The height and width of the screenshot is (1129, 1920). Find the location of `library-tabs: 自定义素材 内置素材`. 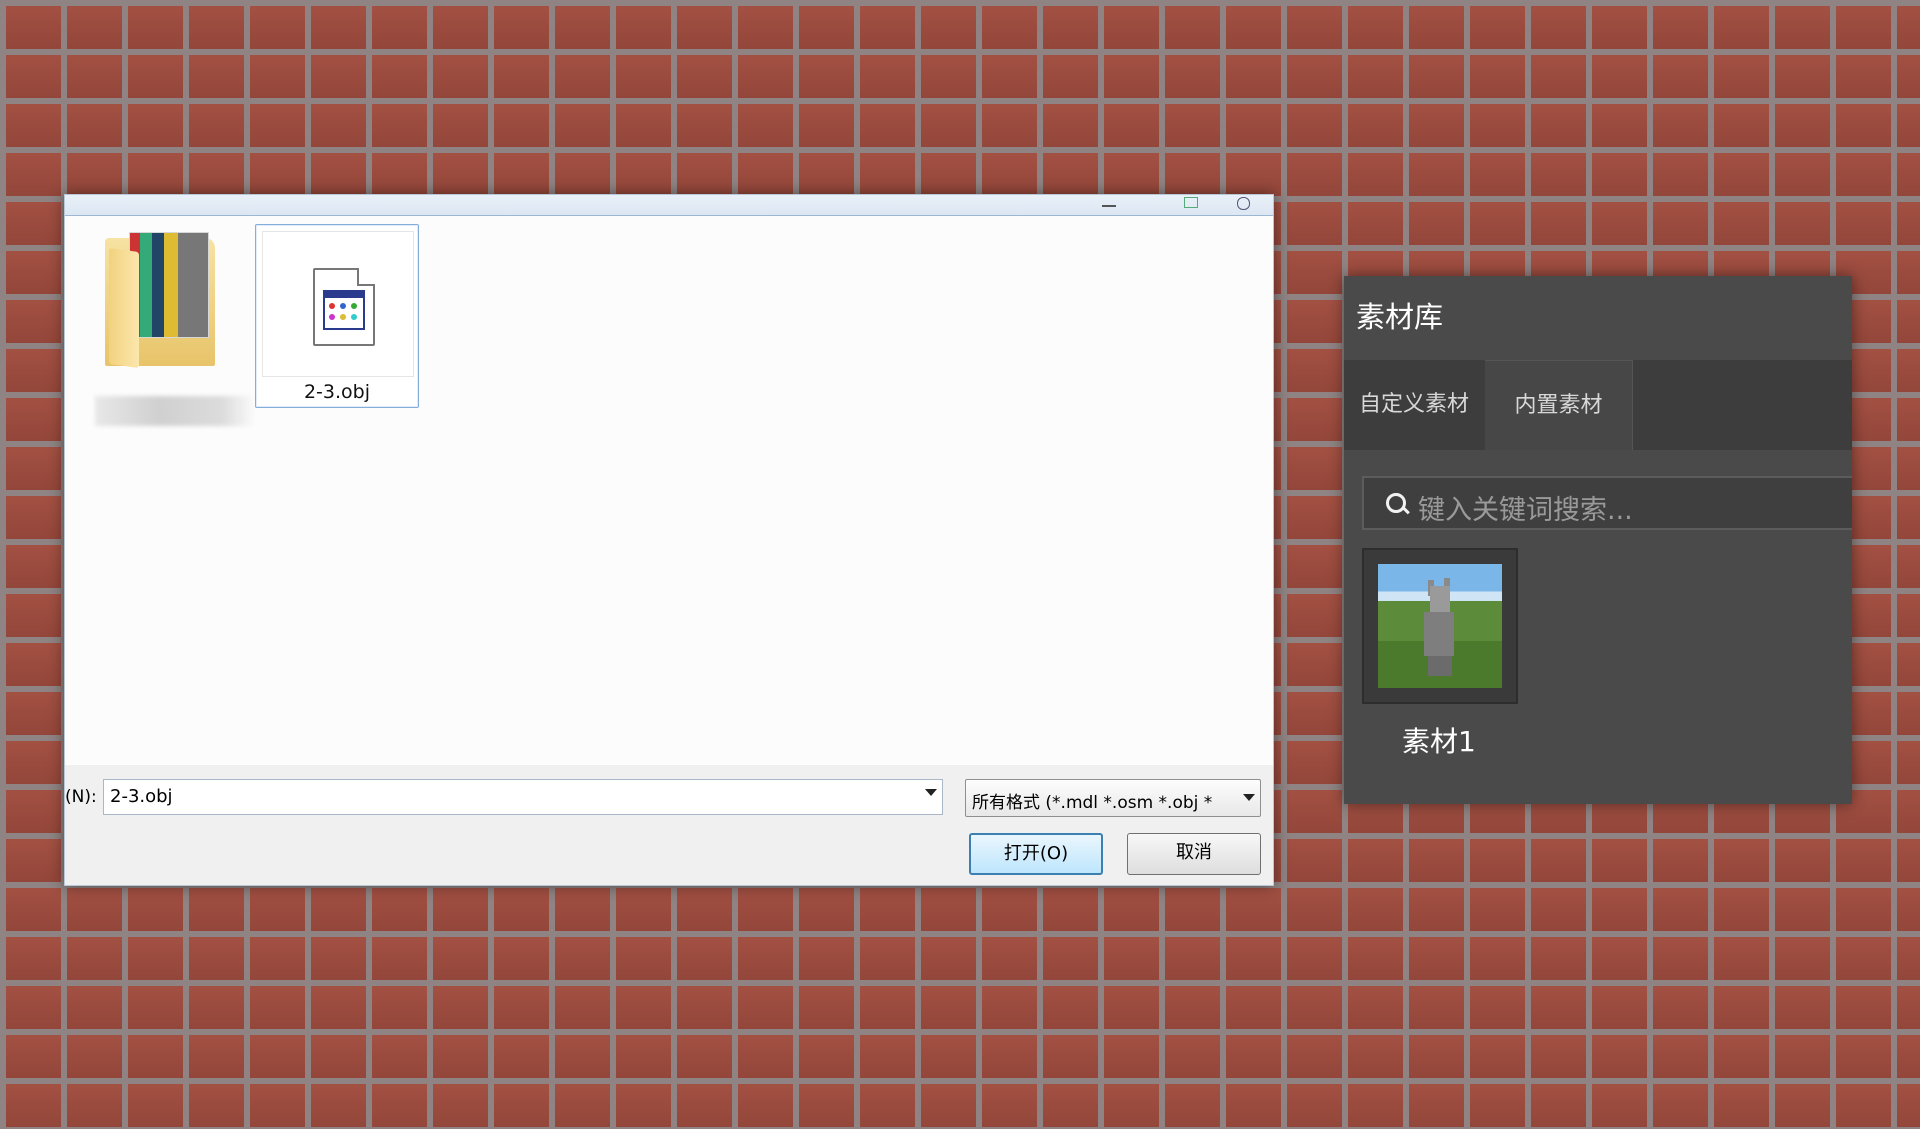

library-tabs: 自定义素材 内置素材 is located at coordinates (1598, 405).